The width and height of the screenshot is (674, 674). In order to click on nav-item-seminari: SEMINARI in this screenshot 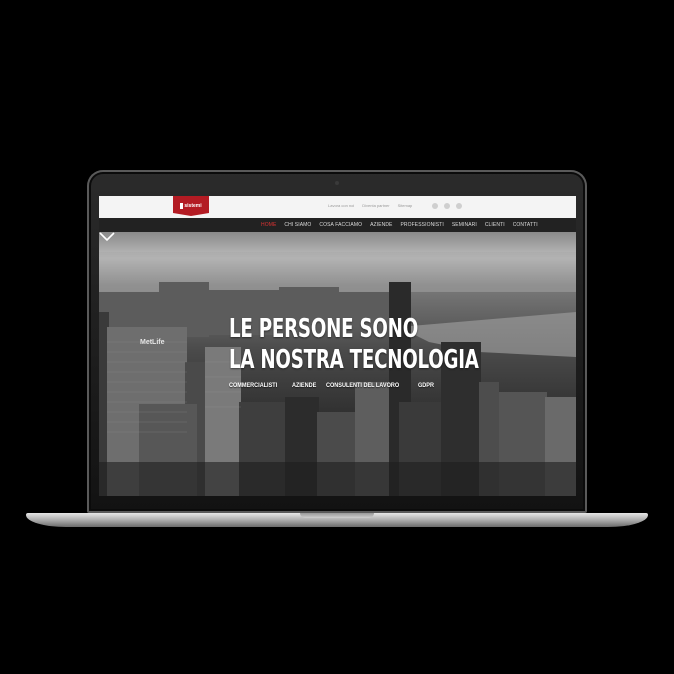, I will do `click(464, 225)`.